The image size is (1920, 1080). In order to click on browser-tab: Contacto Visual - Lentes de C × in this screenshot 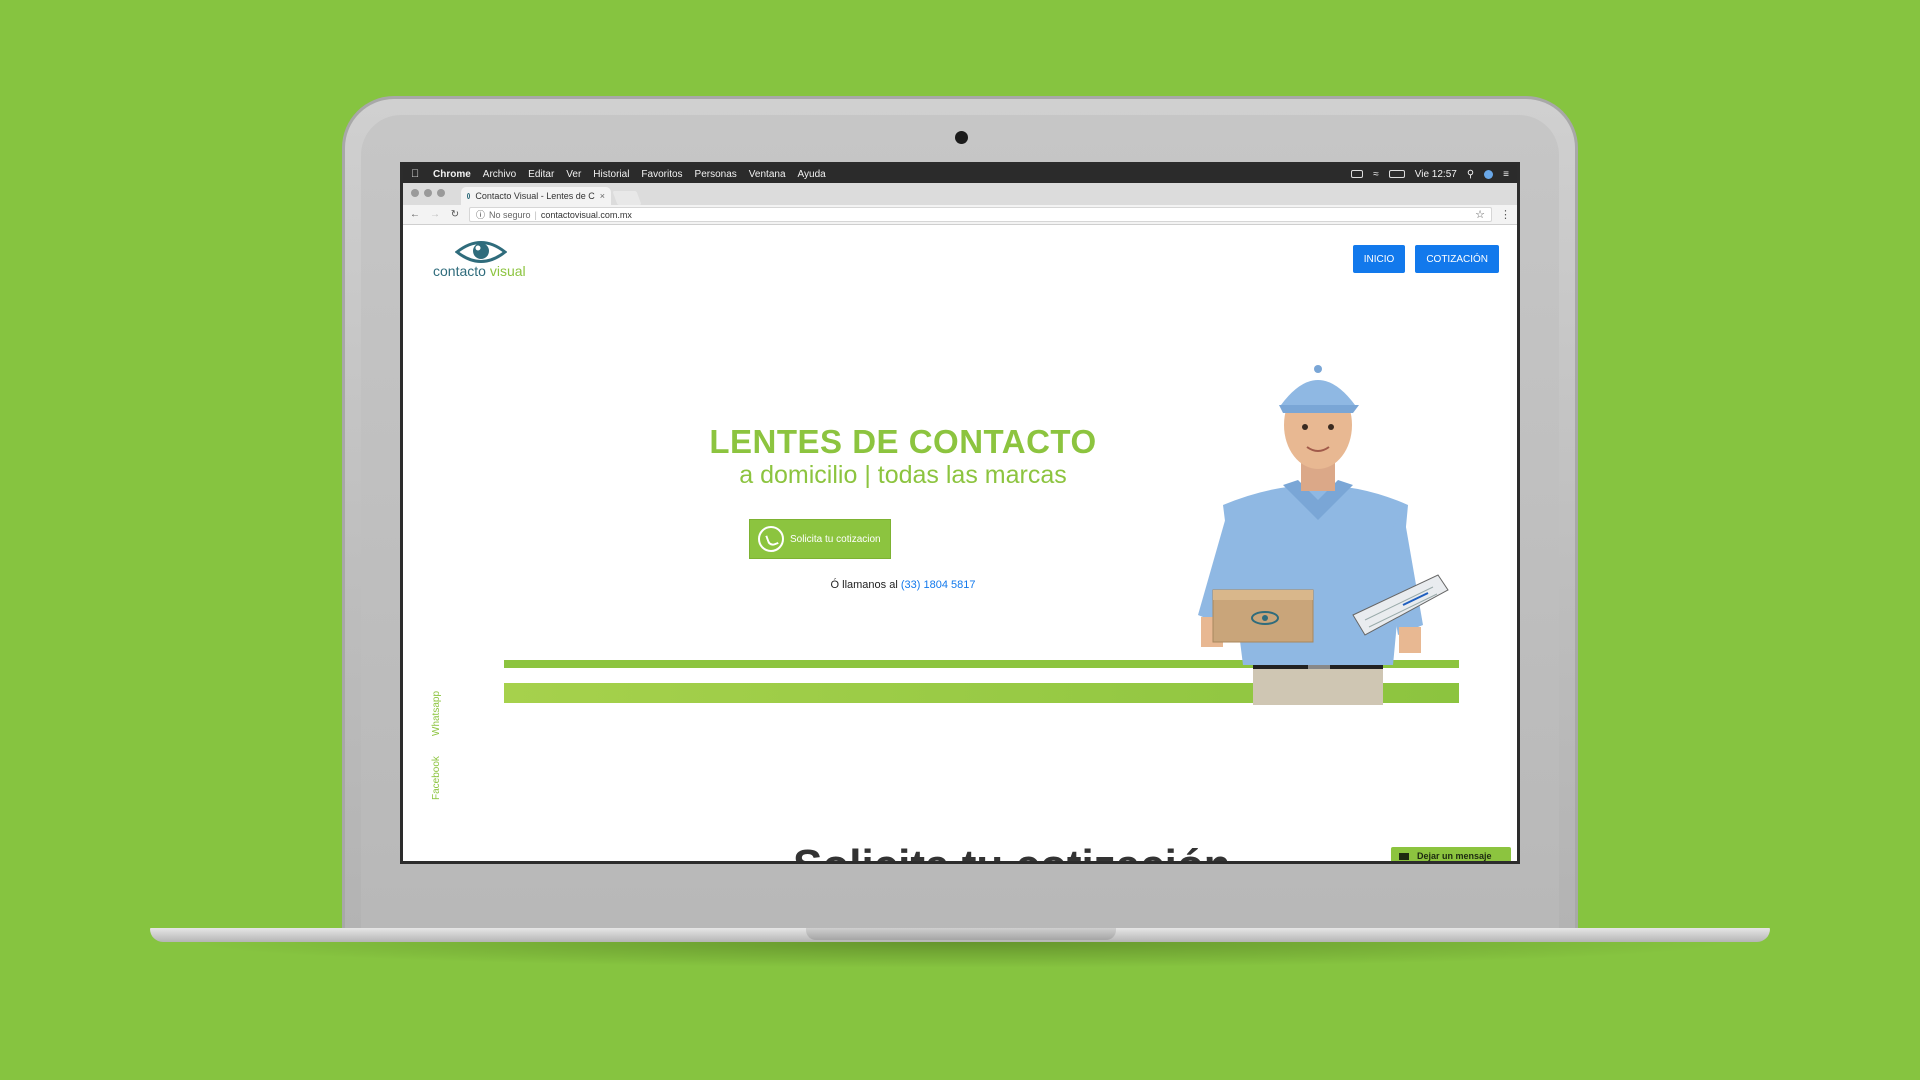, I will do `click(536, 196)`.